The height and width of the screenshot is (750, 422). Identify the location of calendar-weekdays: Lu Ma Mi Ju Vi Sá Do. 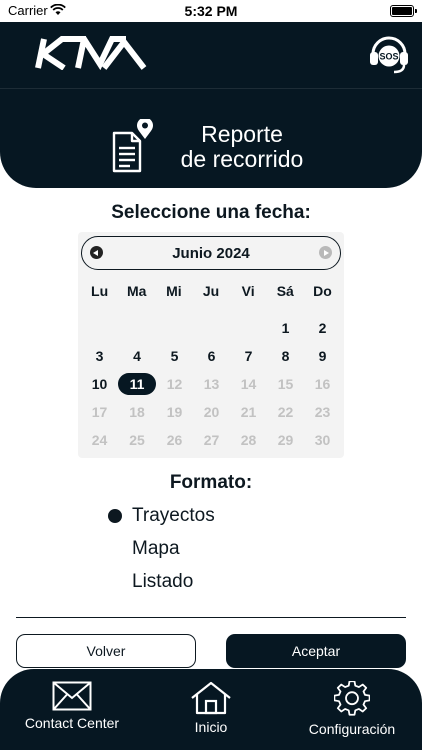
(211, 291).